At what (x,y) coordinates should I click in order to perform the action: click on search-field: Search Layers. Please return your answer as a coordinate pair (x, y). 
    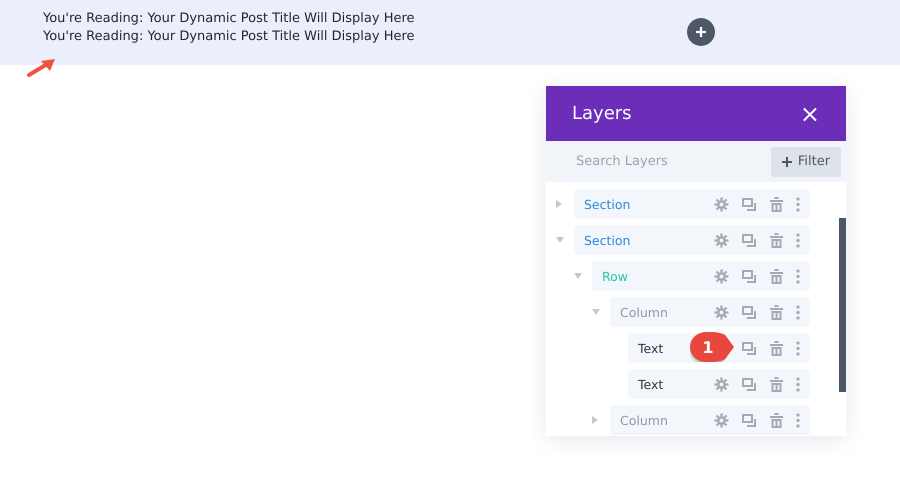
    Looking at the image, I should click on (669, 161).